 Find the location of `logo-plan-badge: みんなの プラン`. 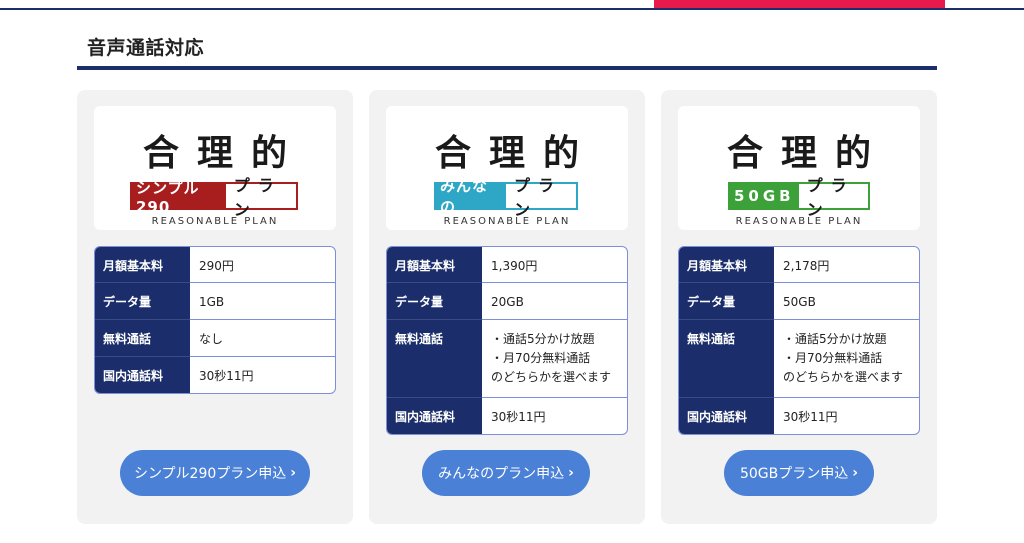

logo-plan-badge: みんなの プラン is located at coordinates (506, 197).